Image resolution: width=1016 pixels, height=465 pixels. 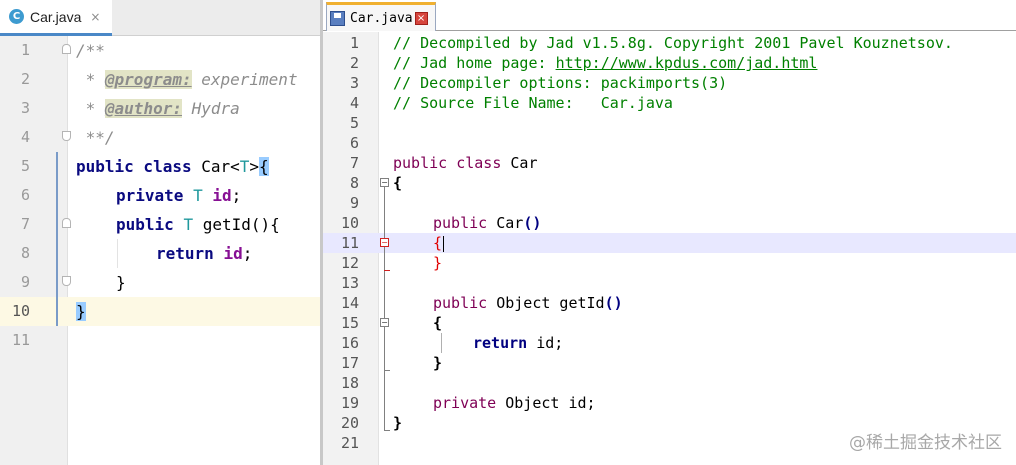 I want to click on code-line: 2 * @program: experiment, so click(x=160, y=79).